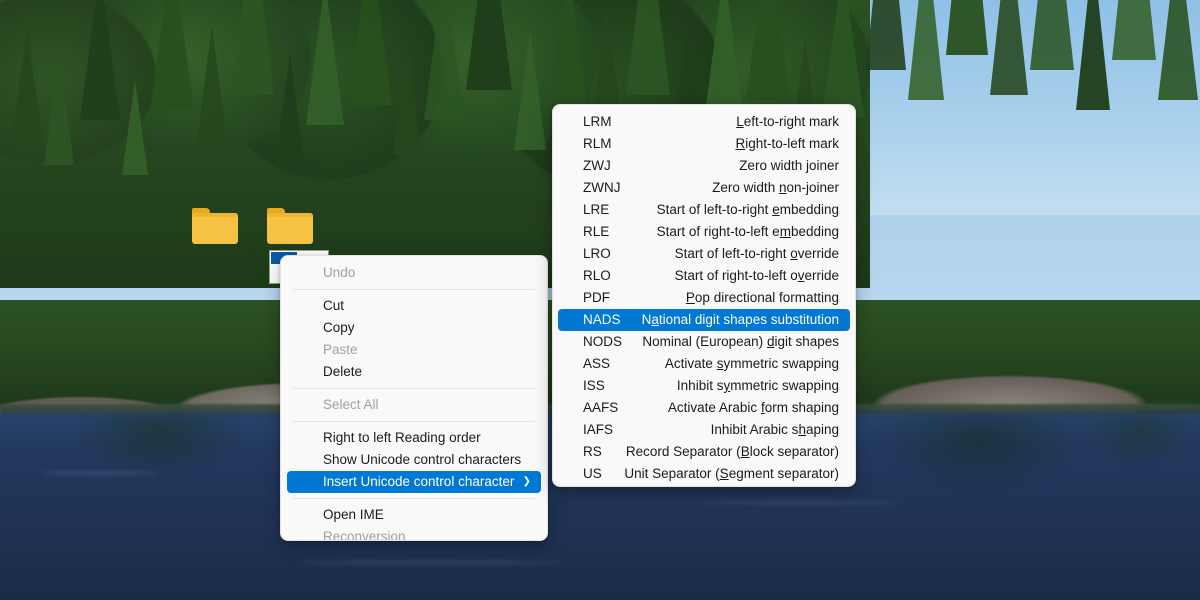 This screenshot has height=600, width=1200. What do you see at coordinates (594, 385) in the screenshot?
I see `unicode-abbreviation: ISS` at bounding box center [594, 385].